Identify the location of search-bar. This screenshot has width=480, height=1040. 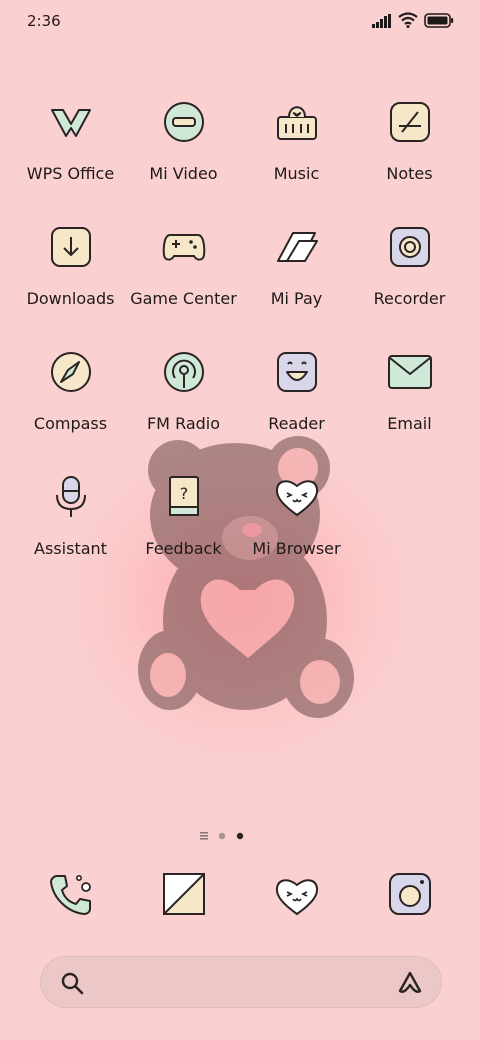
(241, 982).